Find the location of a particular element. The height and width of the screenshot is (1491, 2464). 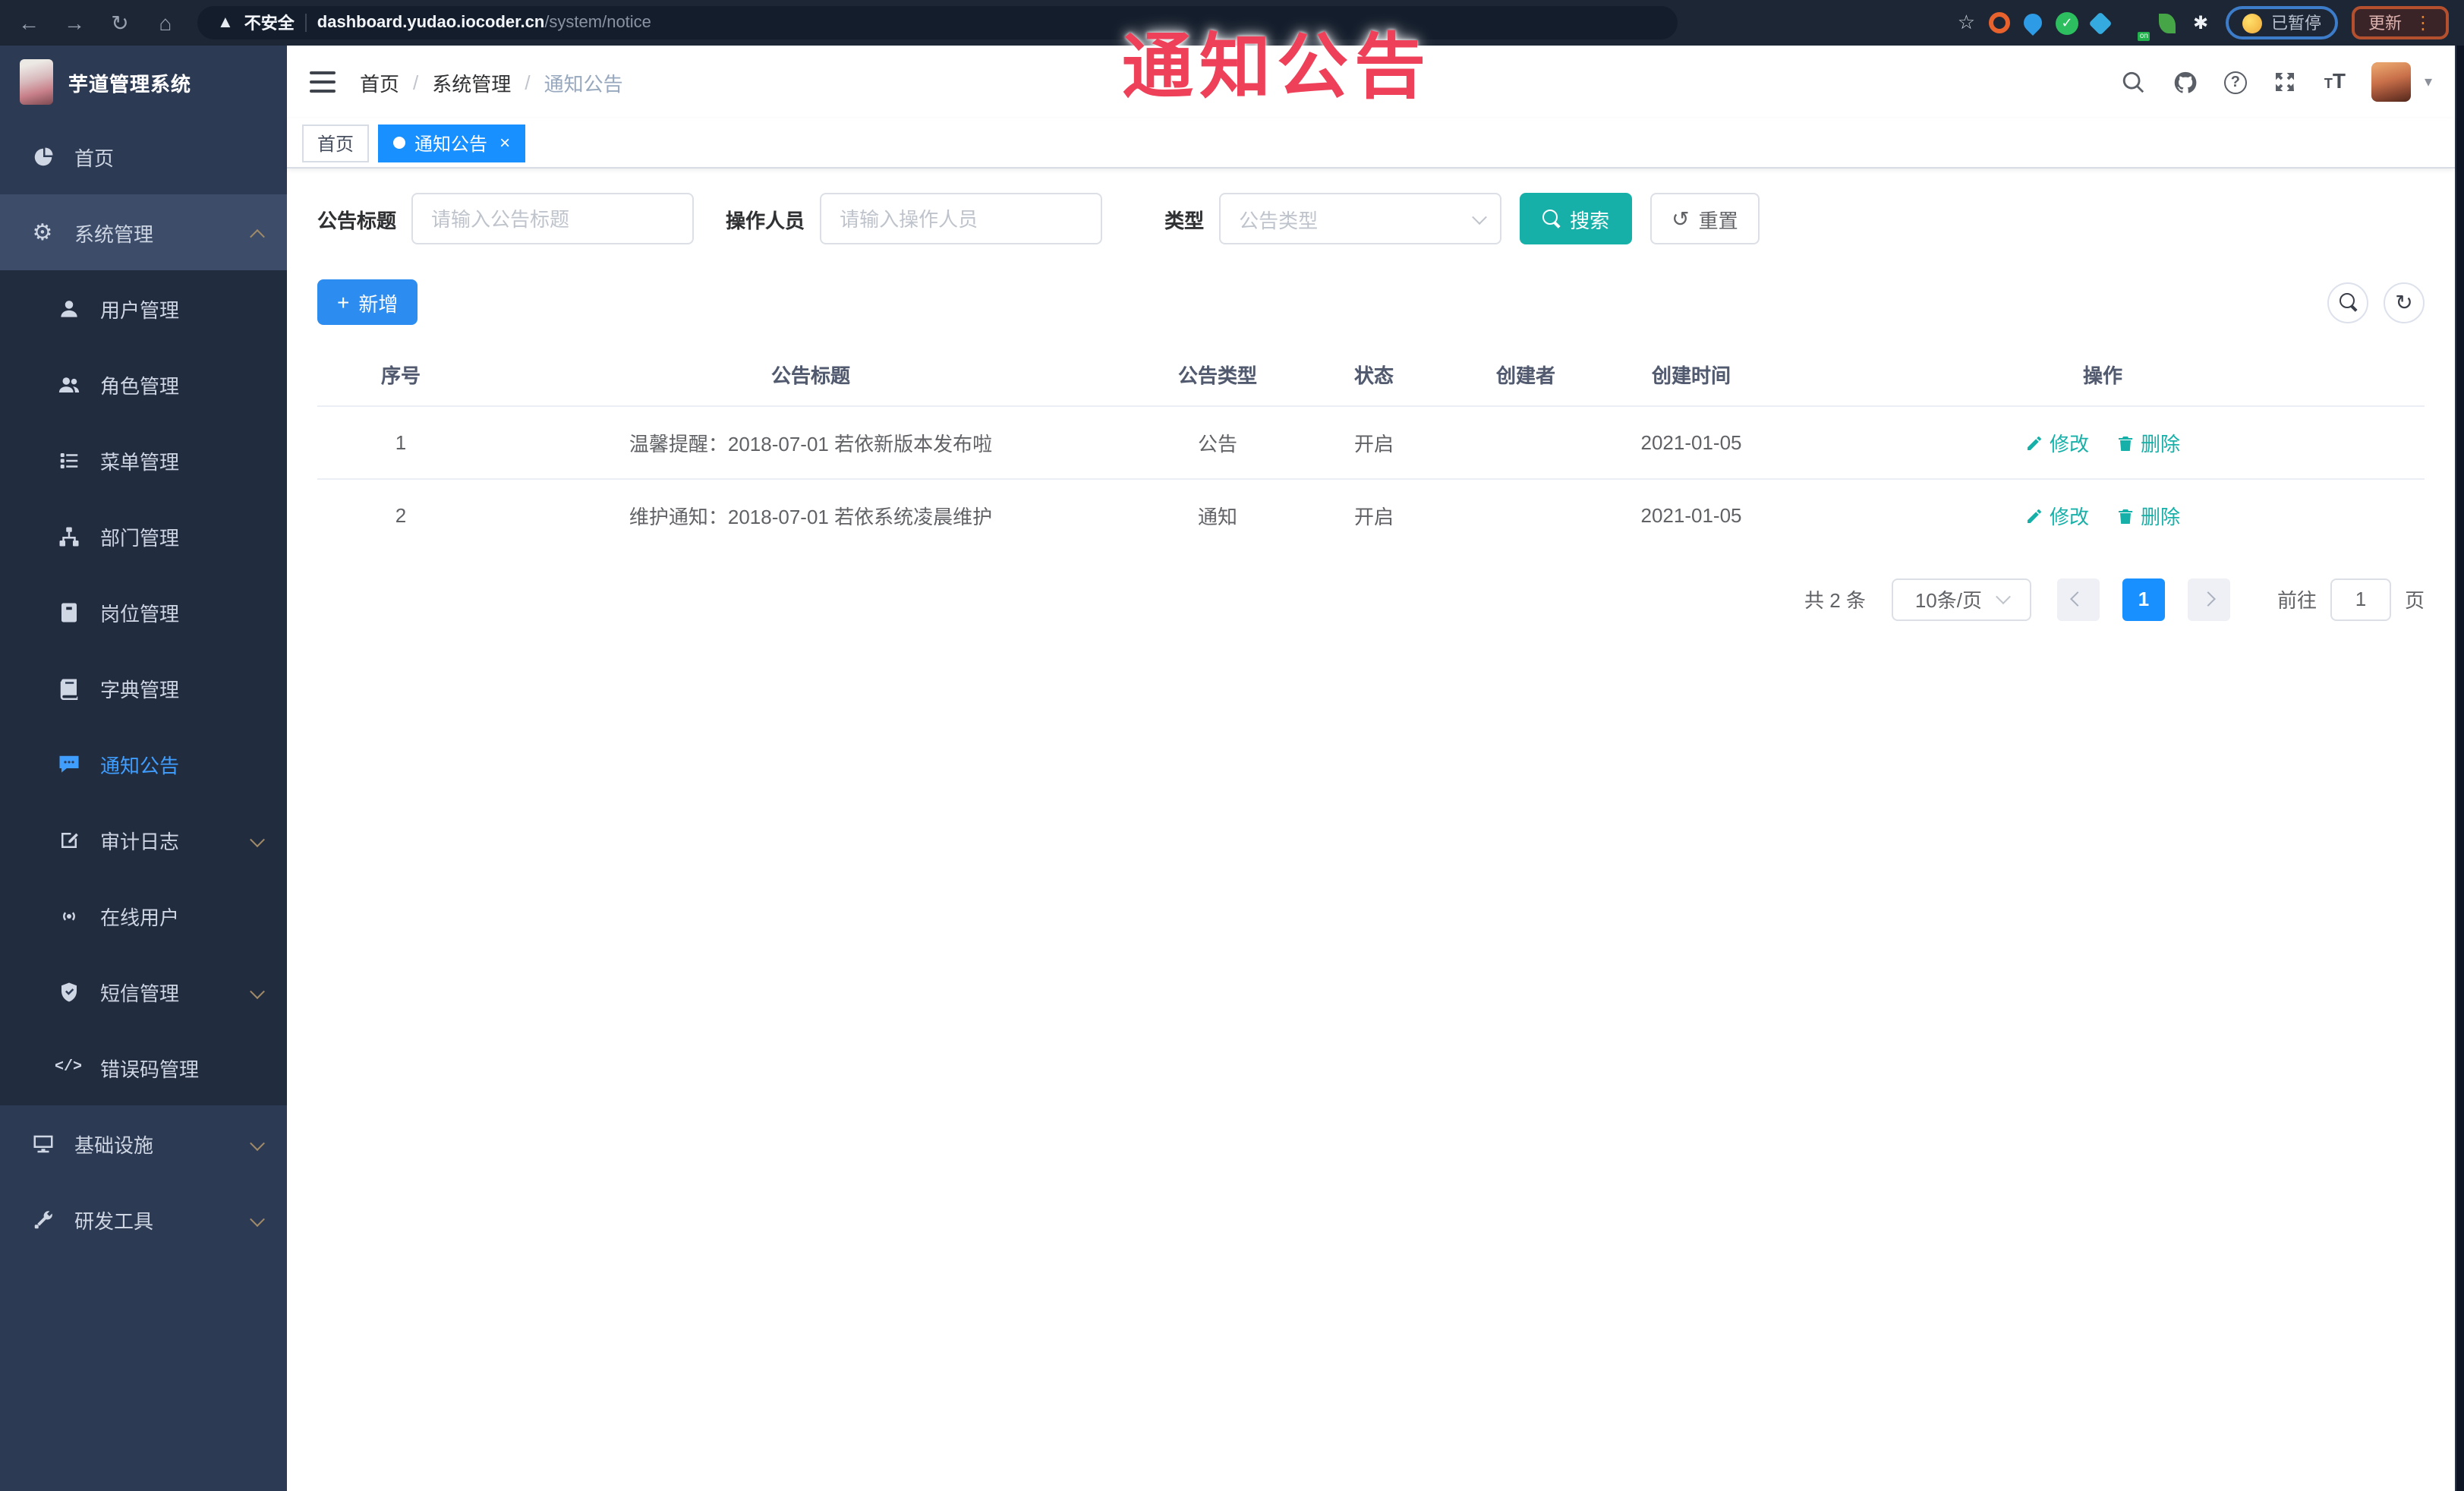

sidebar-item-online-user: 在线用户 is located at coordinates (144, 916).